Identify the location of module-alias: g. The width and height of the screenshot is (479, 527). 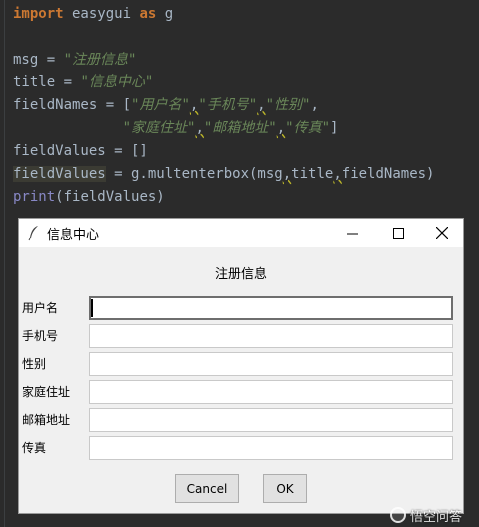
(165, 14).